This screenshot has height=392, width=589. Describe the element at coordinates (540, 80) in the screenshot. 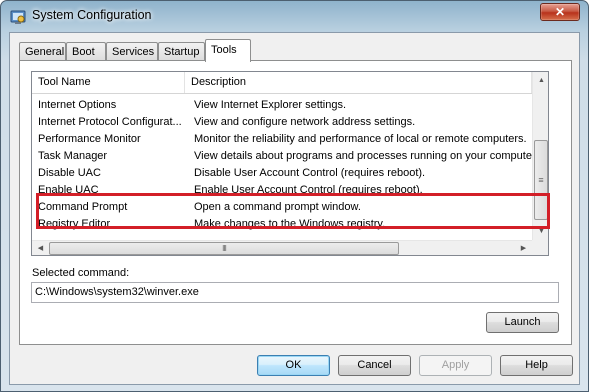

I see `scroll-up-arrow-icon: ▲` at that location.